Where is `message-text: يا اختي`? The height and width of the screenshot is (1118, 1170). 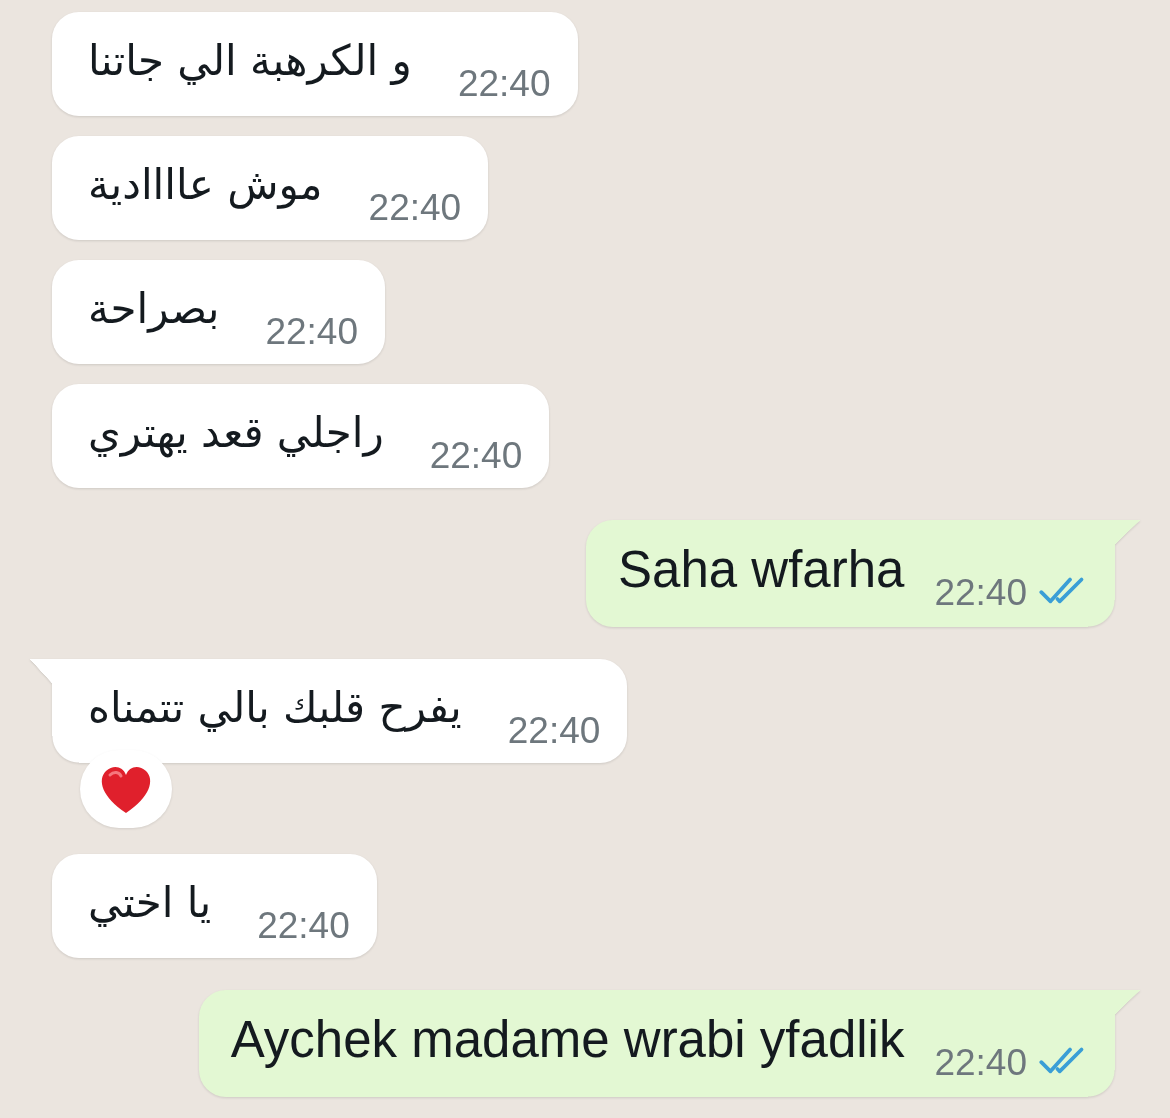 message-text: يا اختي is located at coordinates (150, 903).